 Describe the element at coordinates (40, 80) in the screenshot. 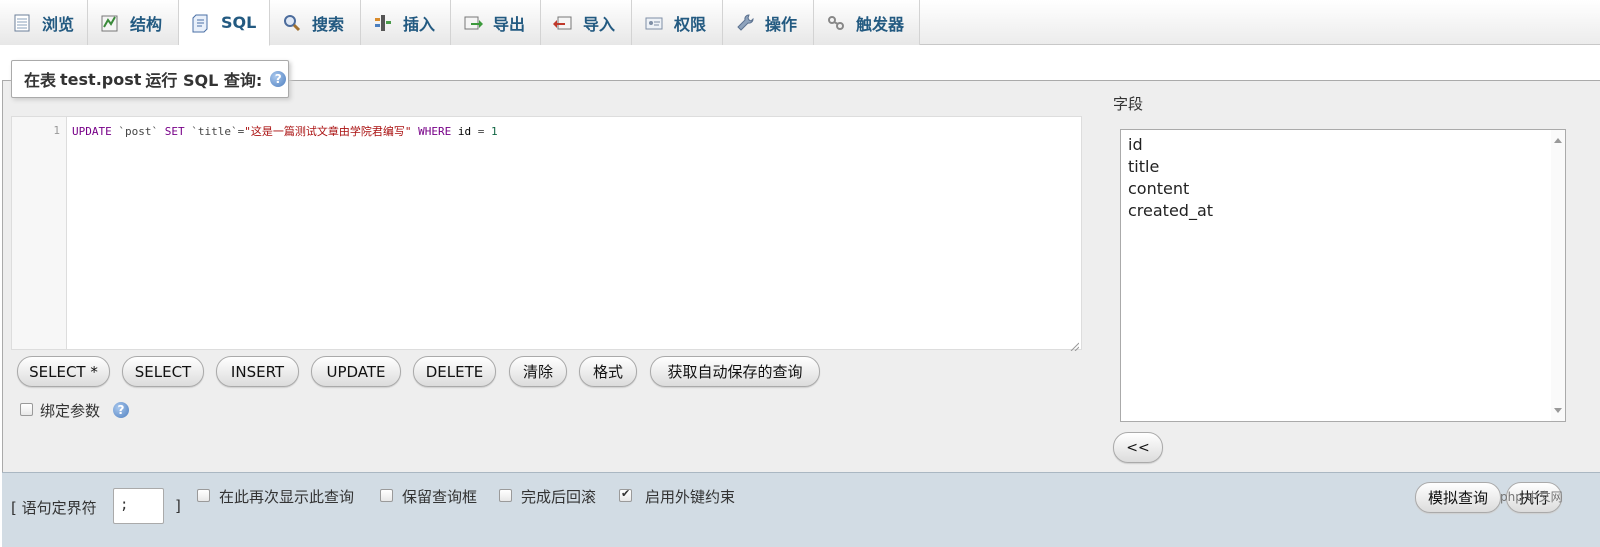

I see `legend-prefix: 在表` at that location.